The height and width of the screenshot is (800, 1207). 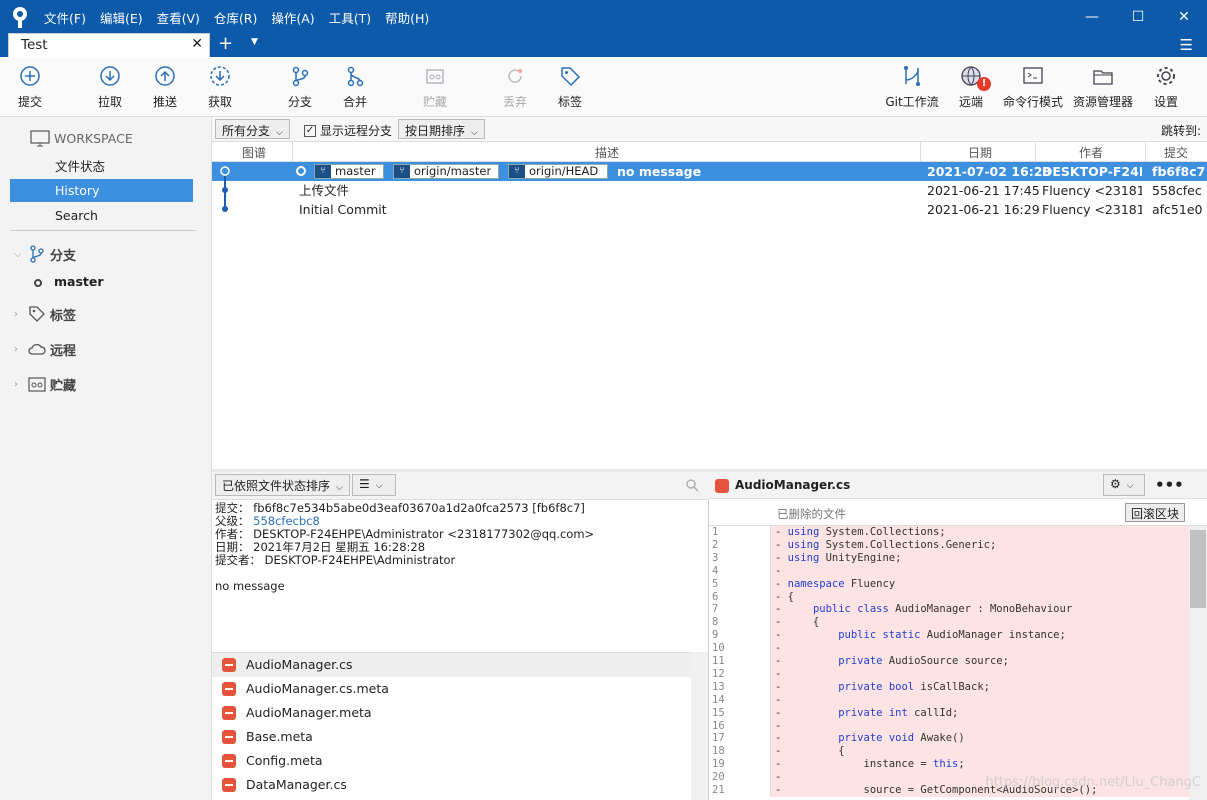 I want to click on sidebar-group-stashes: › 贮藏, so click(x=45, y=384).